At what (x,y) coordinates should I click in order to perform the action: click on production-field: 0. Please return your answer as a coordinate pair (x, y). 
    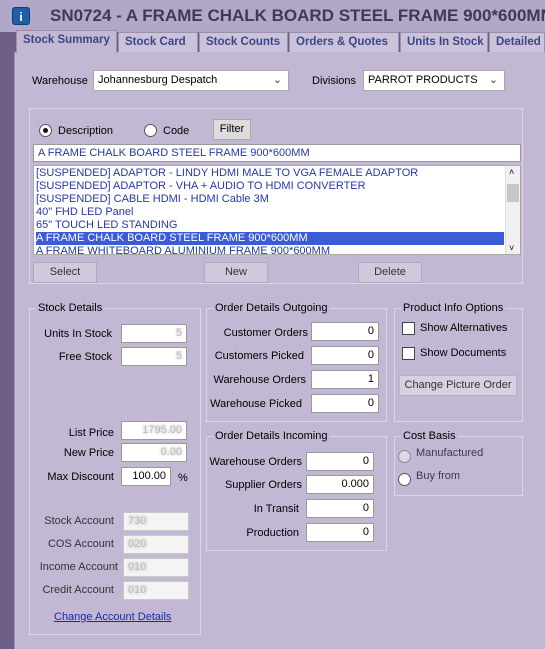
    Looking at the image, I should click on (340, 532).